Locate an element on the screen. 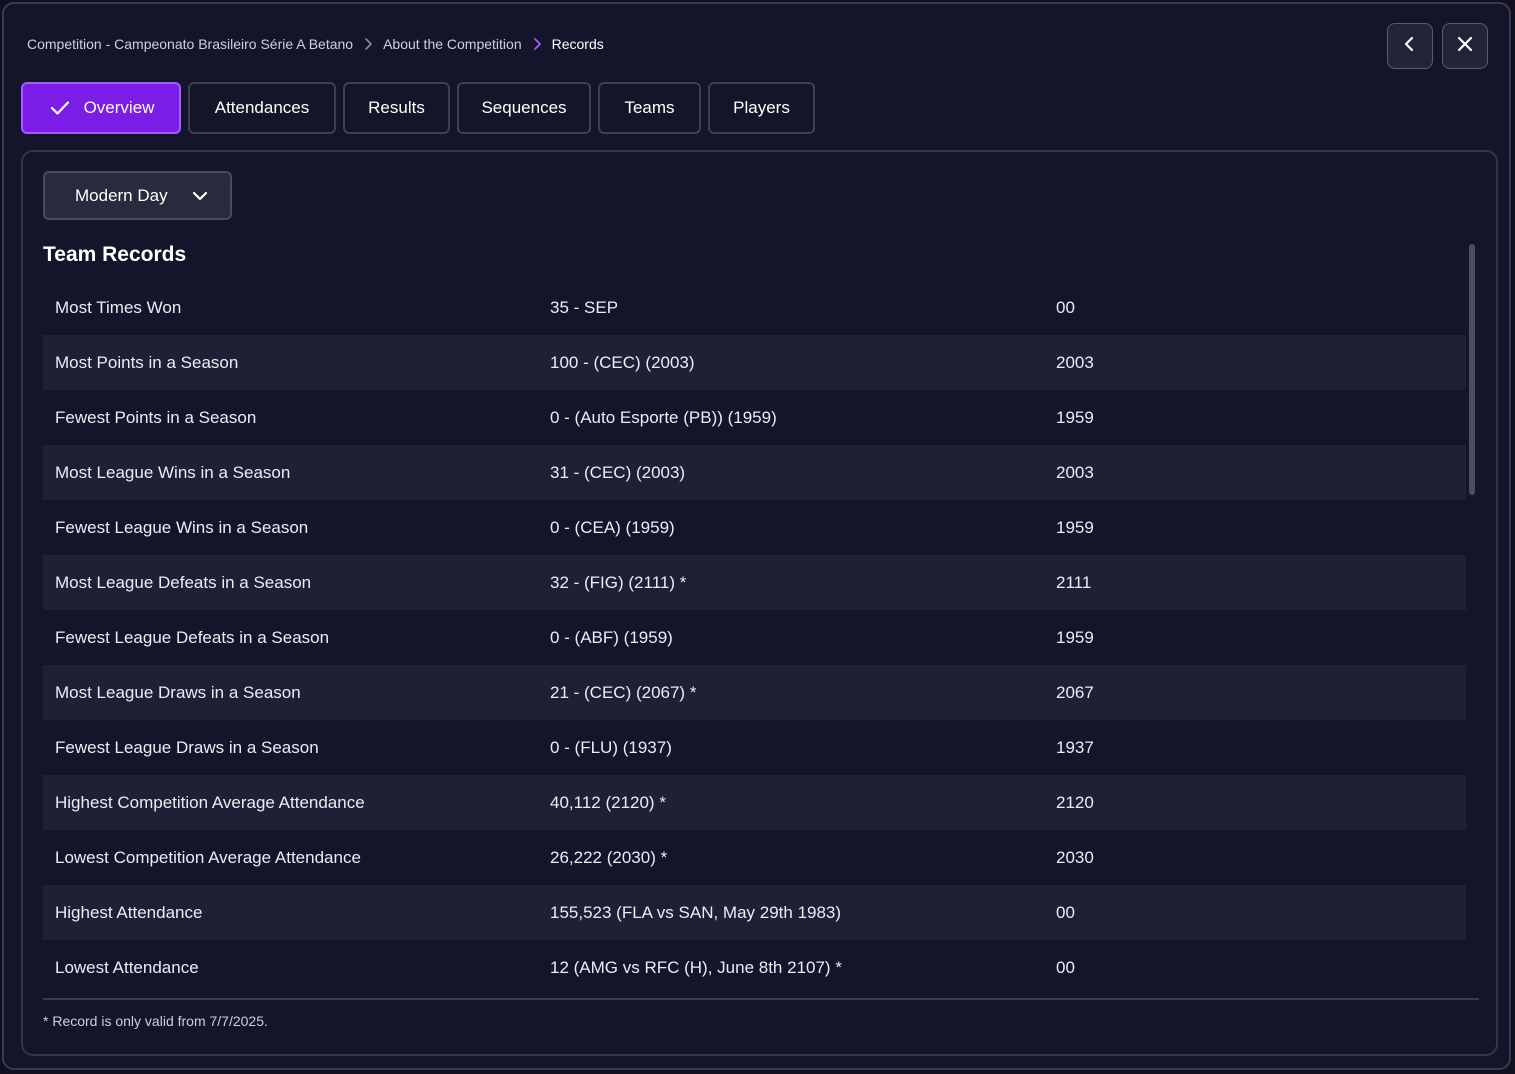 Image resolution: width=1515 pixels, height=1074 pixels. record-name: Most Points in a Season is located at coordinates (147, 362).